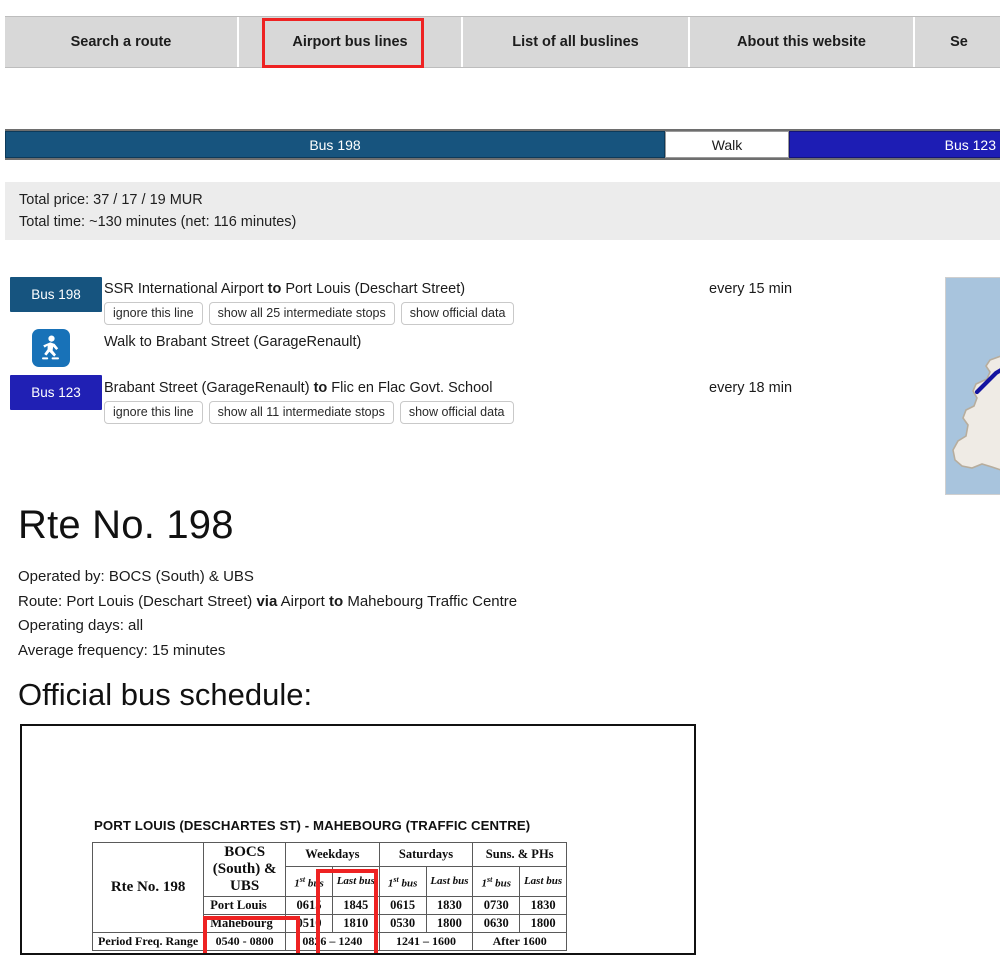 This screenshot has height=955, width=1000. I want to click on ignore-this-line-button-123: ignore this line, so click(153, 412).